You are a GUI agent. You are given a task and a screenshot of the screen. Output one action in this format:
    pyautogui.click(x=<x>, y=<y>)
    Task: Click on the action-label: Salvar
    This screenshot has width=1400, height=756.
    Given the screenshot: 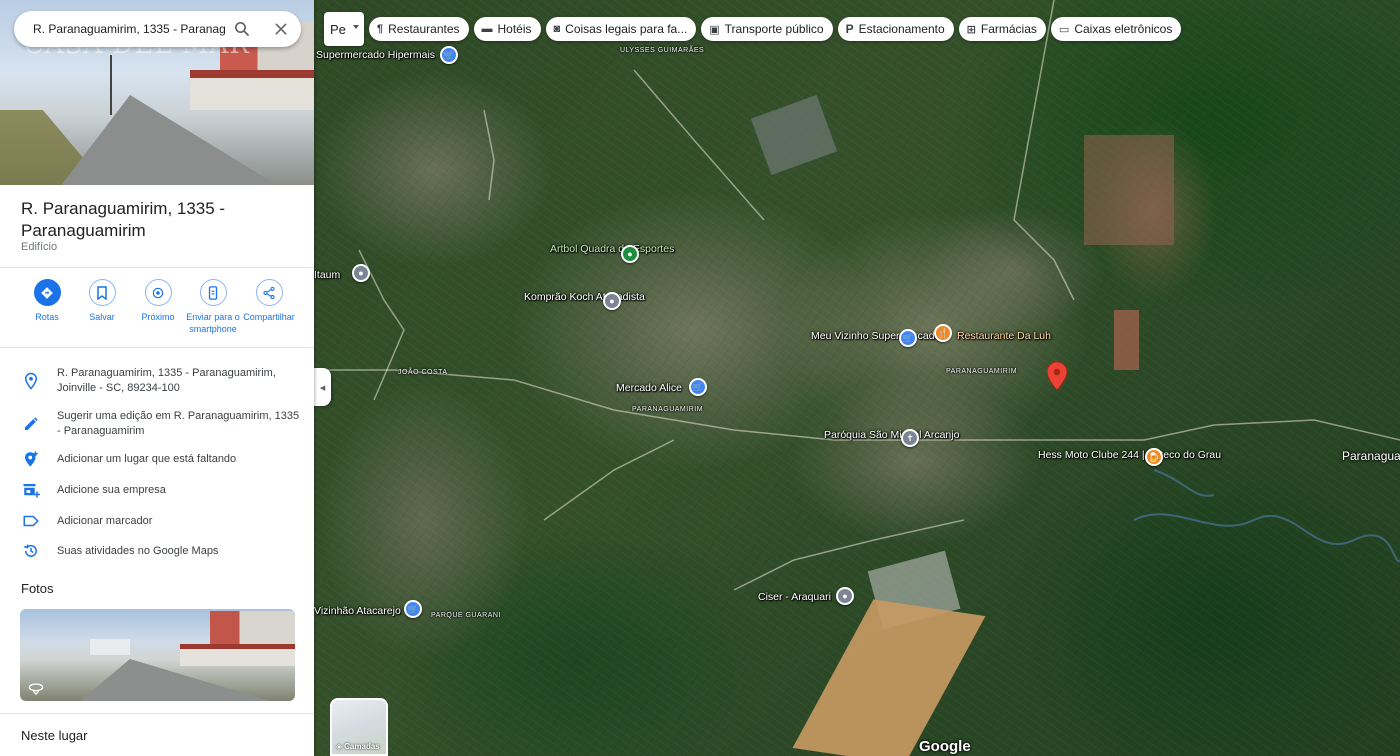 What is the action you would take?
    pyautogui.click(x=102, y=317)
    